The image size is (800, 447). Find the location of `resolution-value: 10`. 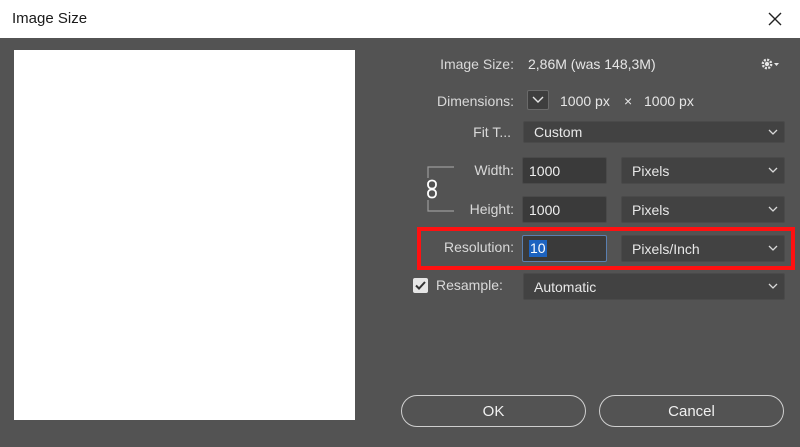

resolution-value: 10 is located at coordinates (538, 248).